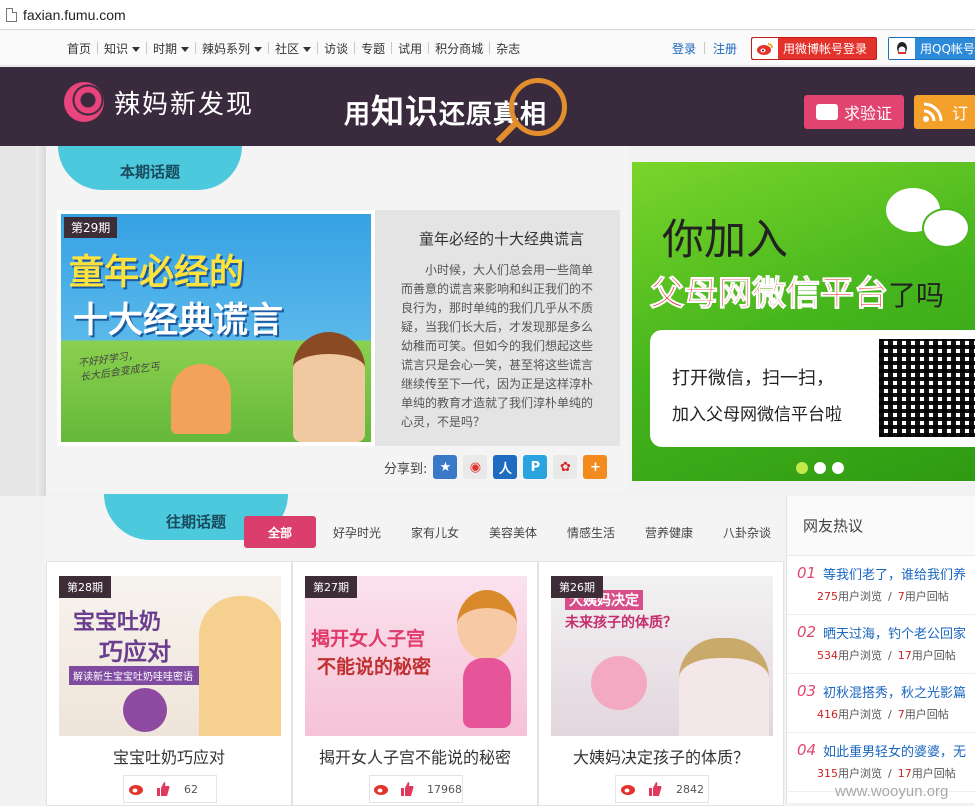 The width and height of the screenshot is (975, 806). I want to click on category-tabs: 全部 好孕时光 家有儿女 美容美体 情感生活 营养健康 八卦杂谈, so click(515, 532).